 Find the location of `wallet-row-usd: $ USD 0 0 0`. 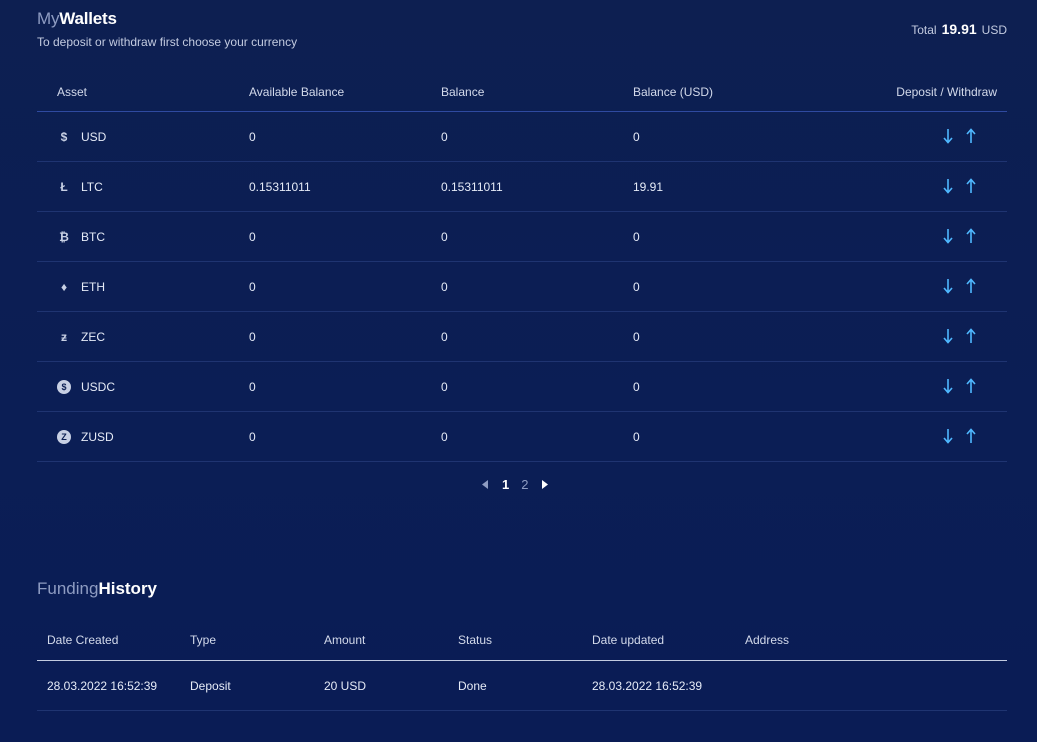

wallet-row-usd: $ USD 0 0 0 is located at coordinates (522, 137).